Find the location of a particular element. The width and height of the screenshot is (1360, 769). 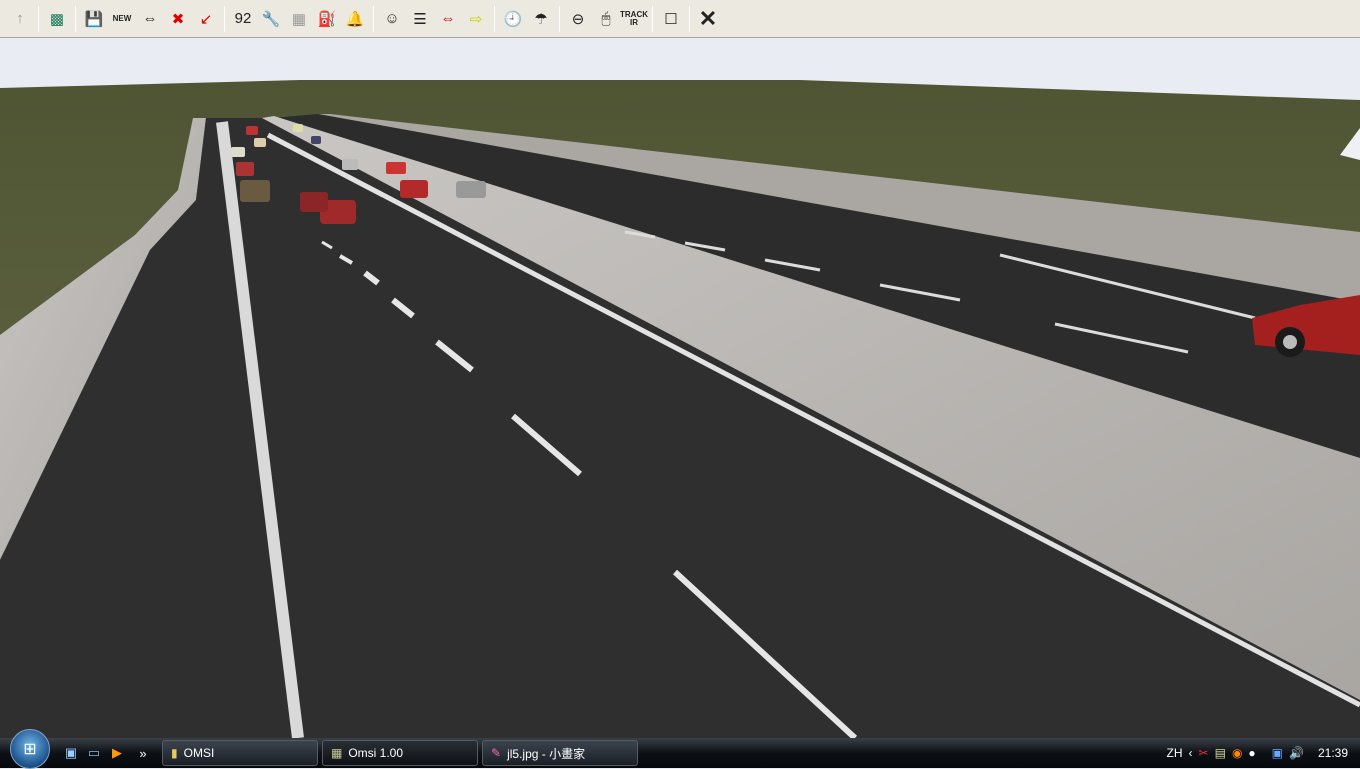

up-arrow-icon: ↑ is located at coordinates (20, 18).